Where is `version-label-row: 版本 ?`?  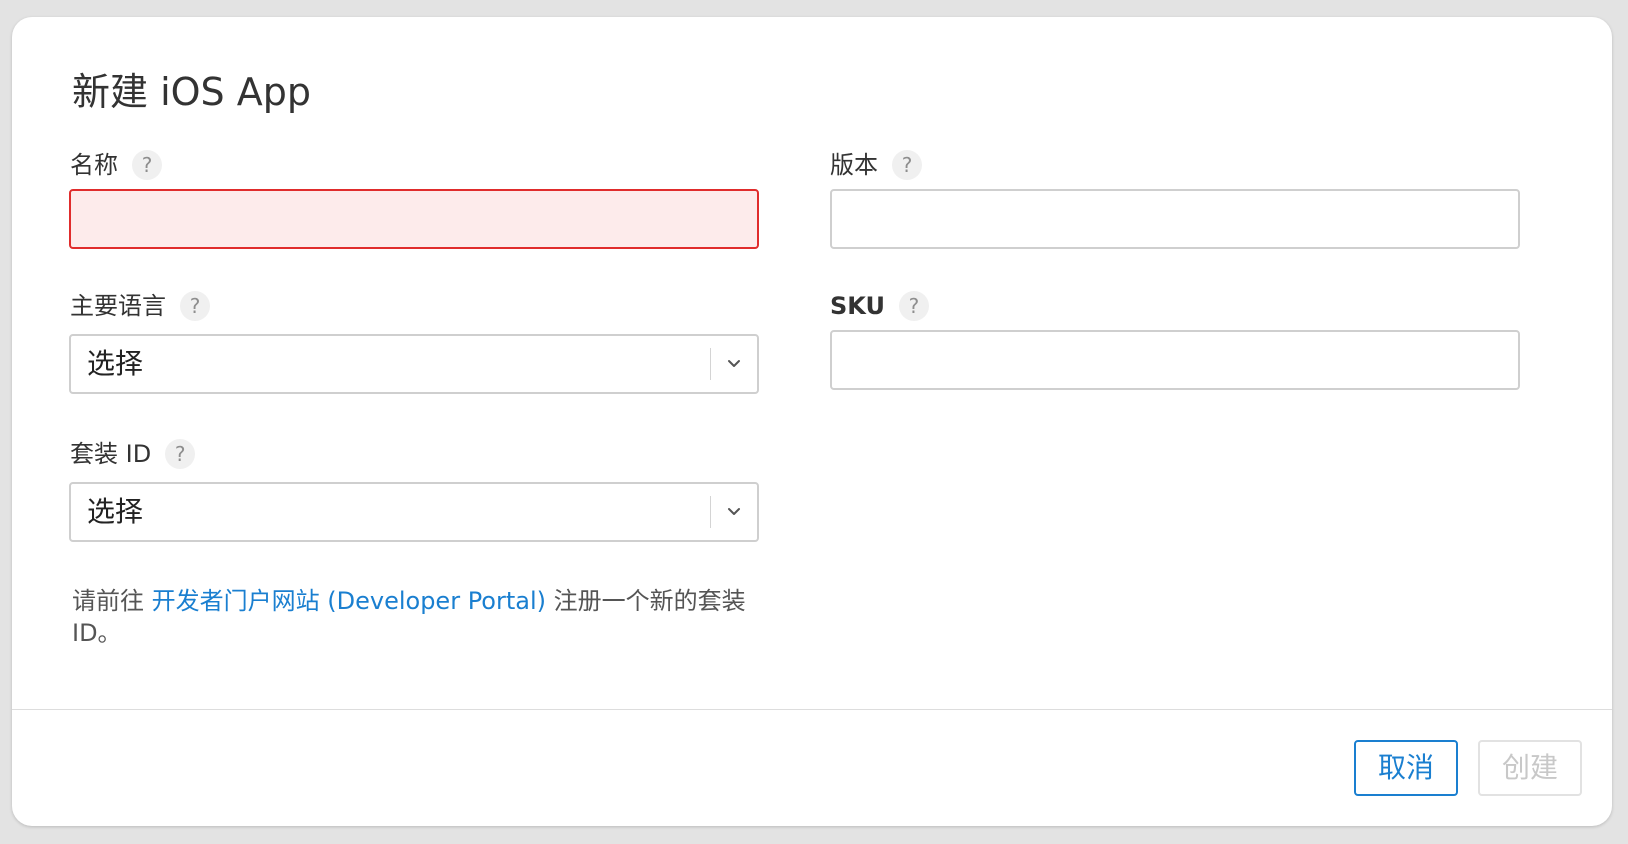 version-label-row: 版本 ? is located at coordinates (876, 165).